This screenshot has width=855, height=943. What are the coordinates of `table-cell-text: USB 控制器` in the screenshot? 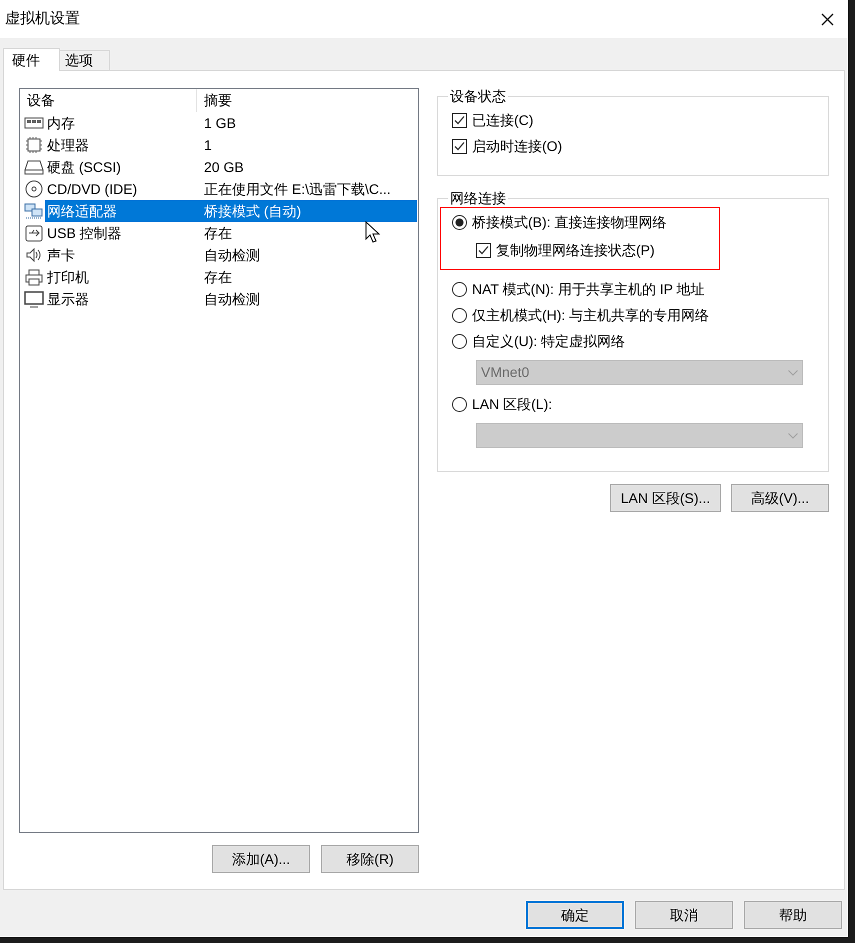 It's located at (84, 233).